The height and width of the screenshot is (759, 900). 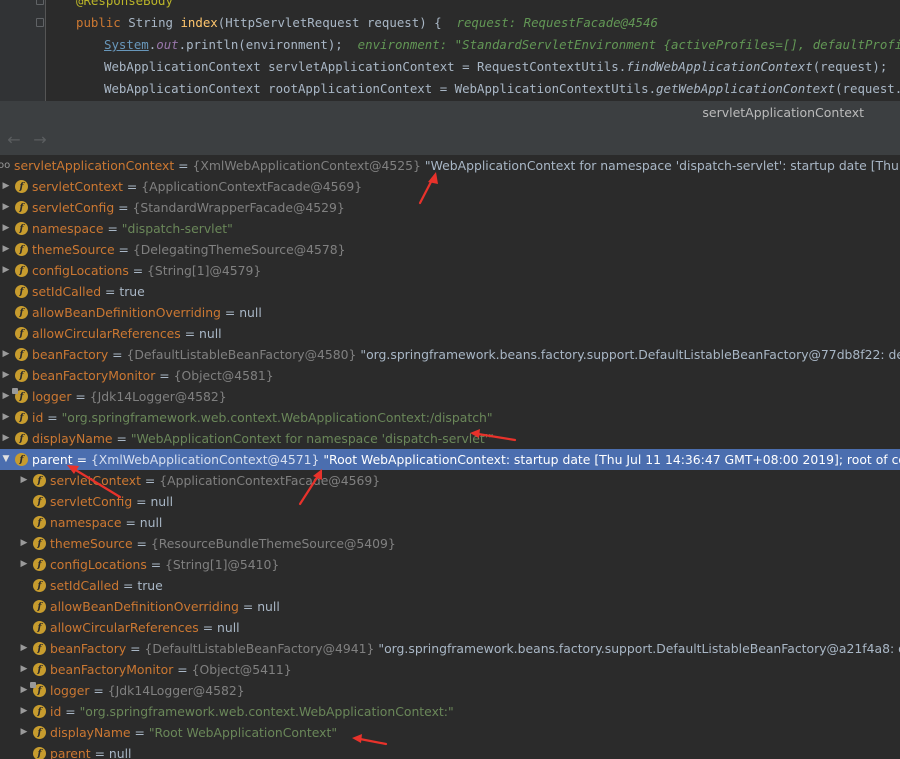 I want to click on tree-row-configlocations: ▶ f configLocations = {String[1]@4579}, so click(x=450, y=270).